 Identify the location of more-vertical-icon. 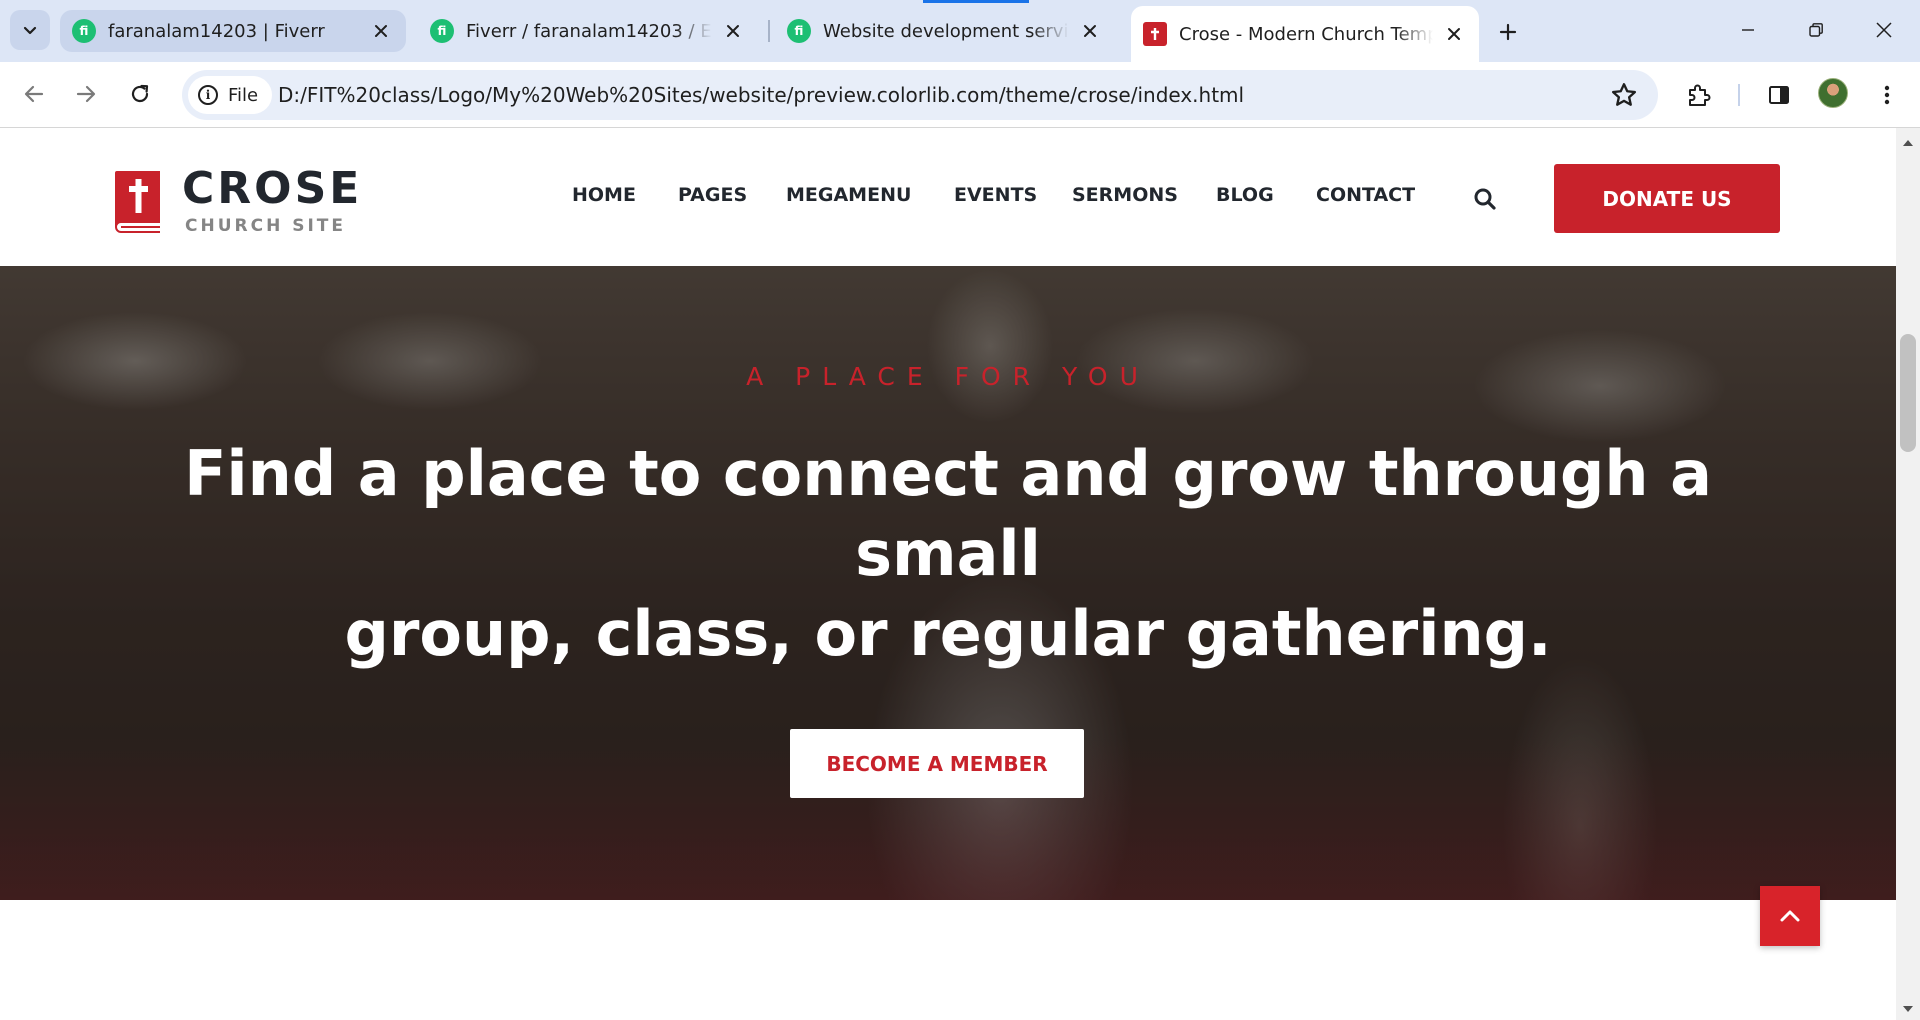
(1887, 95).